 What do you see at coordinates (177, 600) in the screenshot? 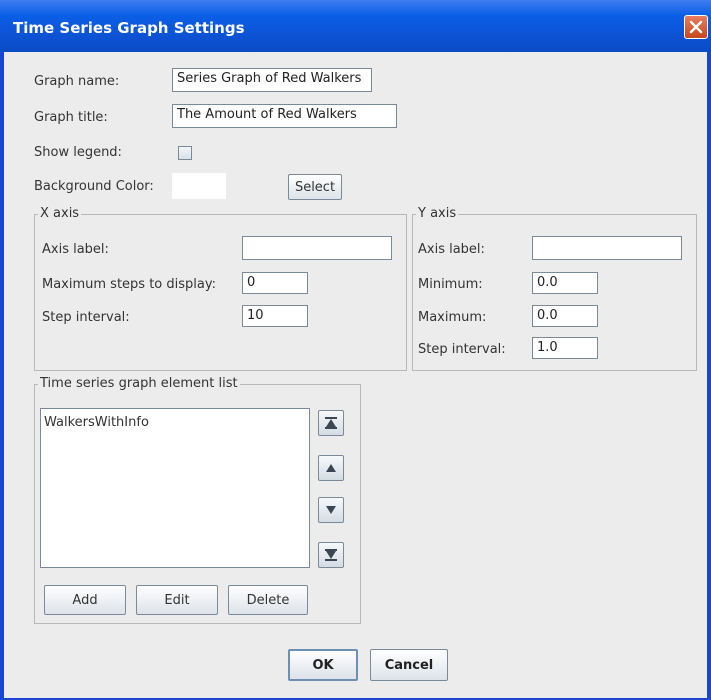
I see `edit-button: Edit` at bounding box center [177, 600].